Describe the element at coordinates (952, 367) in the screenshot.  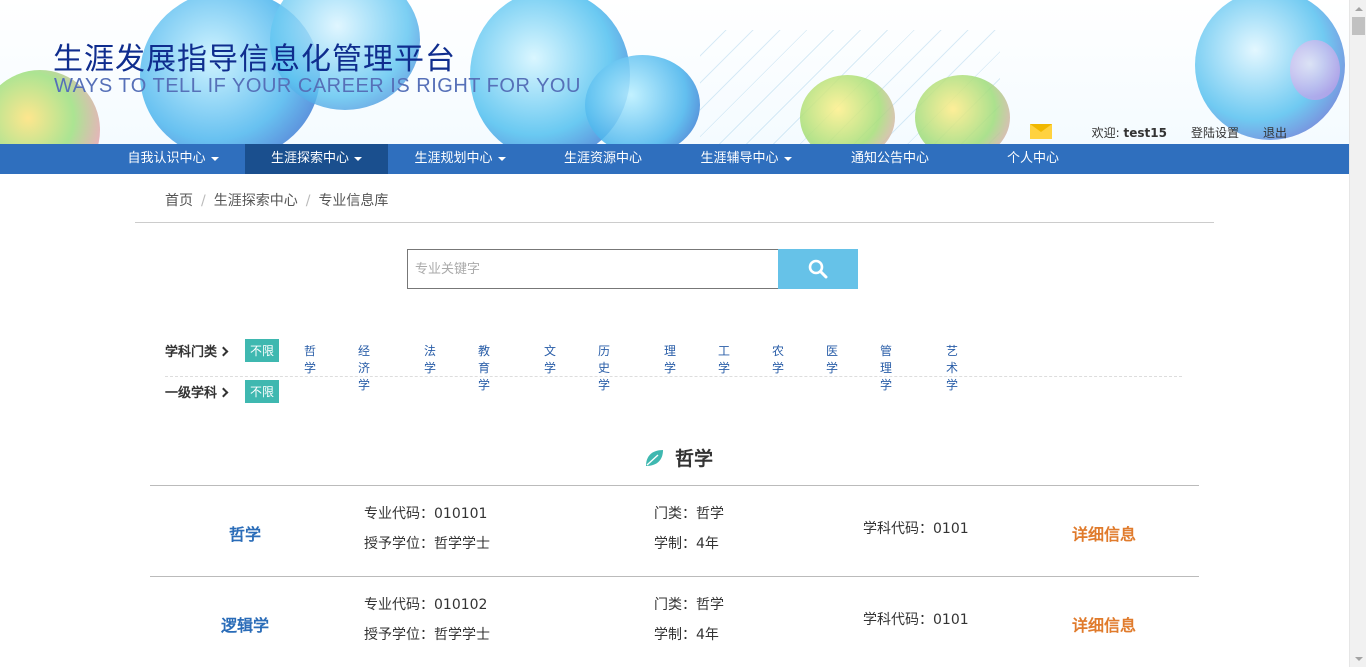
I see `category-tag: 艺术学` at that location.